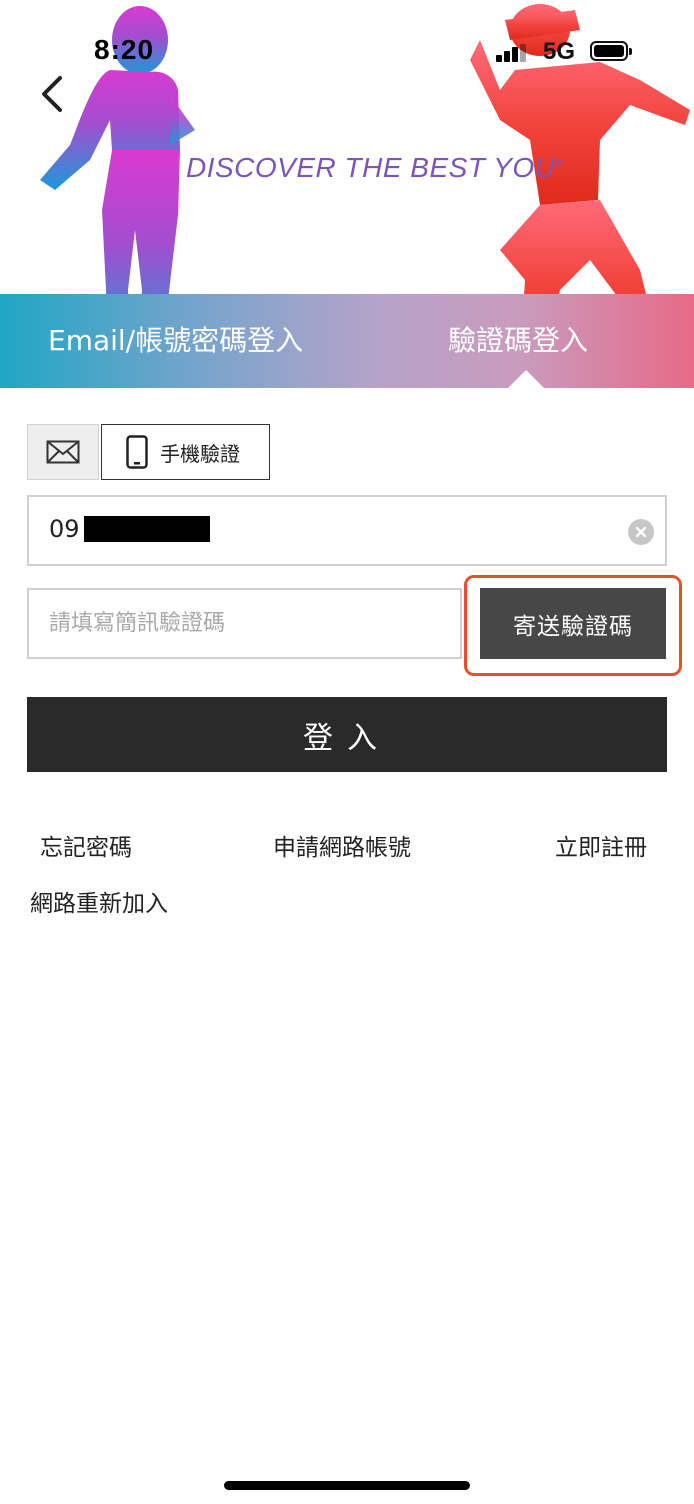 This screenshot has width=694, height=1504. What do you see at coordinates (175, 341) in the screenshot?
I see `tab-email-password-login: Email/帳號密碼登入` at bounding box center [175, 341].